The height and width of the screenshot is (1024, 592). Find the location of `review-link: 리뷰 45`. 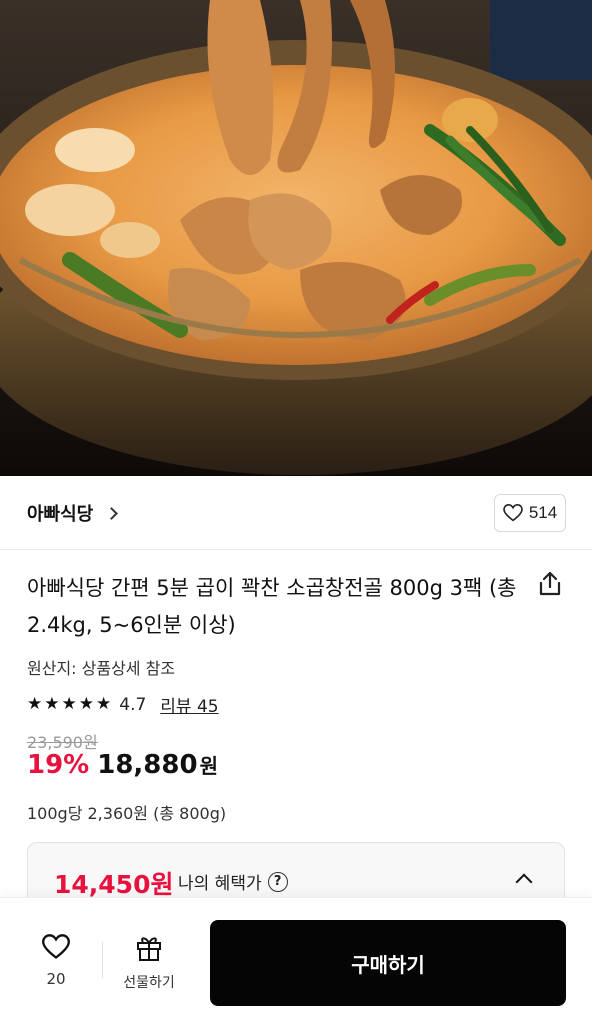

review-link: 리뷰 45 is located at coordinates (189, 704).